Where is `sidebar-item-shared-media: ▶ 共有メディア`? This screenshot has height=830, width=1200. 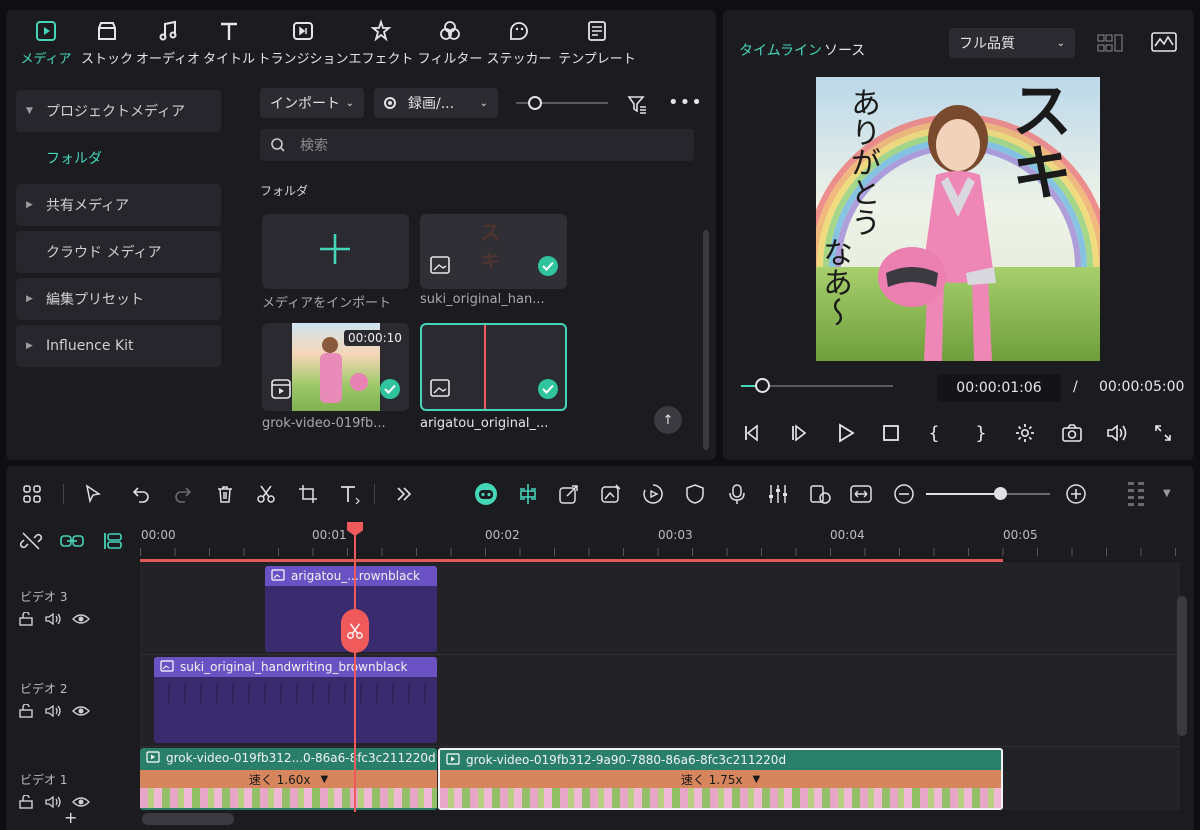
sidebar-item-shared-media: ▶ 共有メディア is located at coordinates (118, 205).